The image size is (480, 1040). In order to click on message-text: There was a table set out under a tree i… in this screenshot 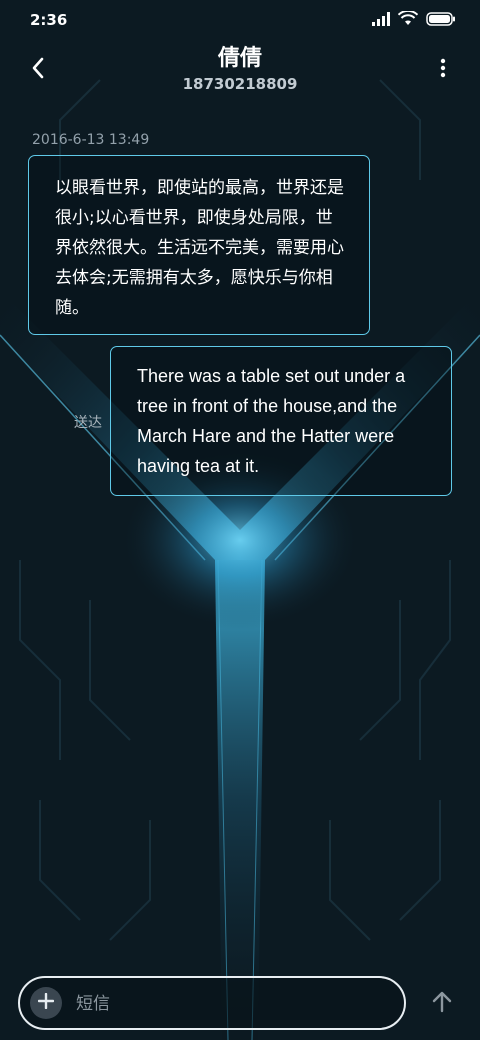, I will do `click(271, 421)`.